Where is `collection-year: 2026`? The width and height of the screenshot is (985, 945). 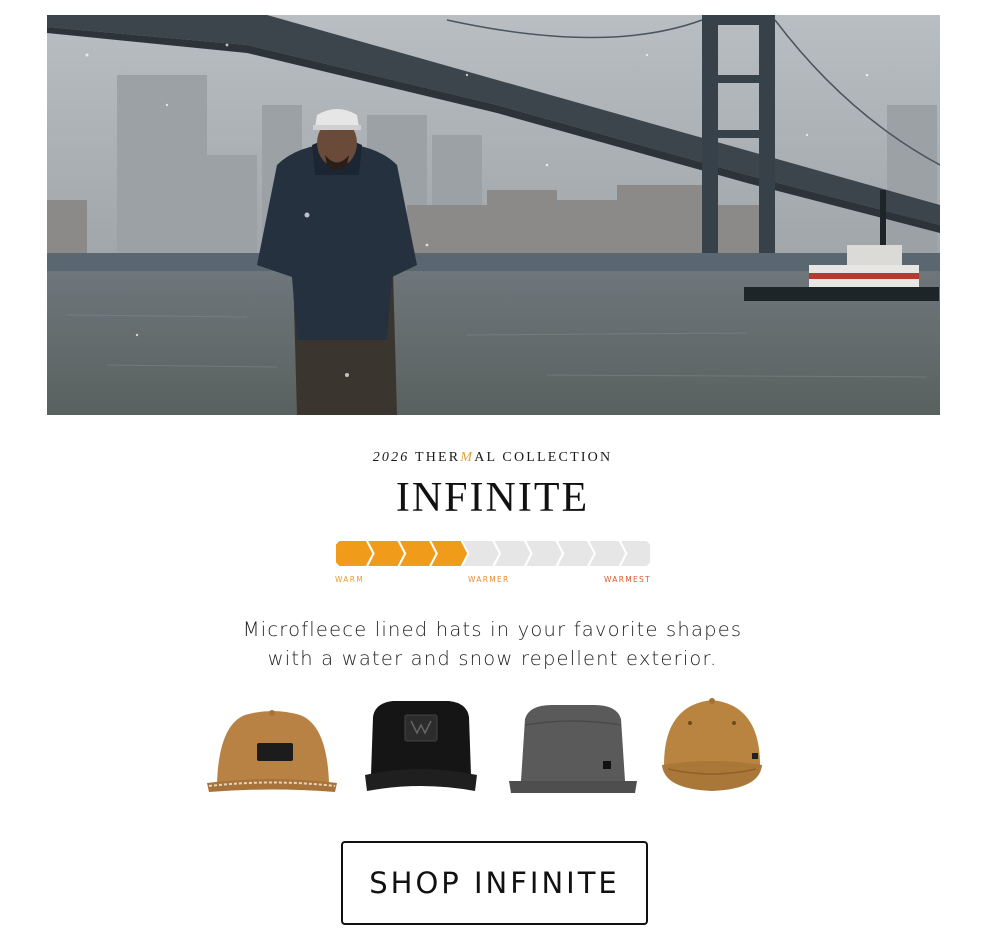
collection-year: 2026 is located at coordinates (391, 457).